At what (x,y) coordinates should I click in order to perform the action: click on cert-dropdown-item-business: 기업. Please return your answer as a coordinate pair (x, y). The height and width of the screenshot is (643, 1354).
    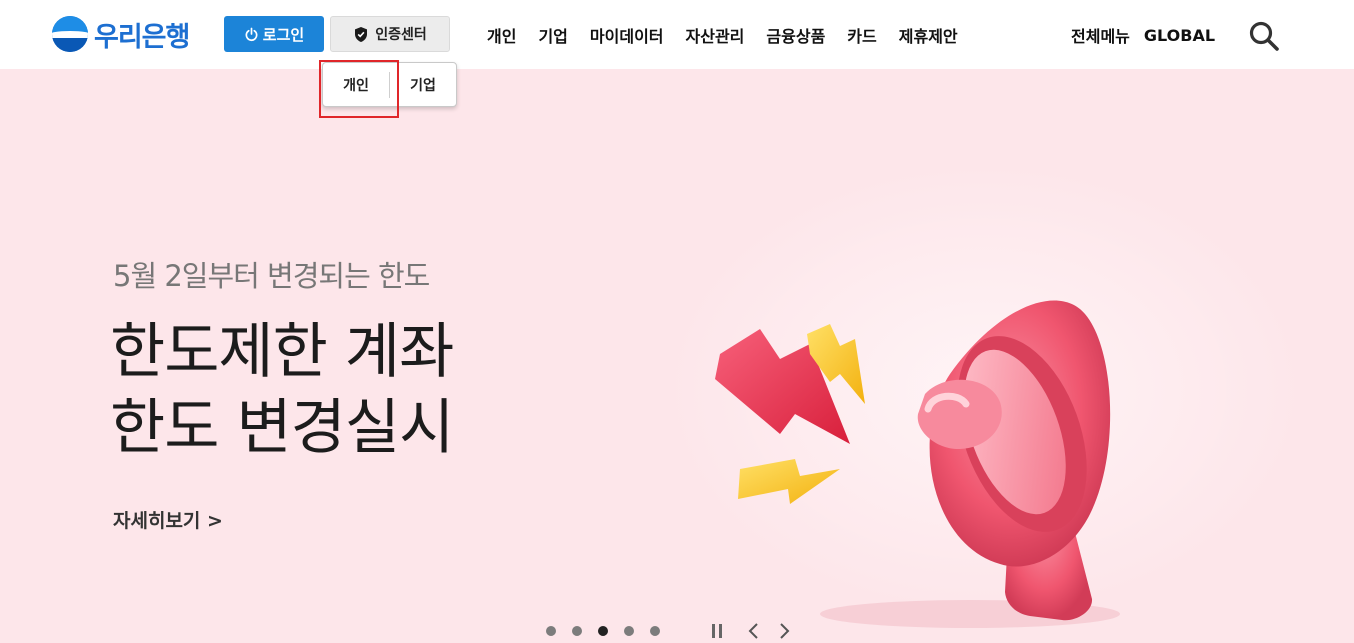
    Looking at the image, I should click on (423, 85).